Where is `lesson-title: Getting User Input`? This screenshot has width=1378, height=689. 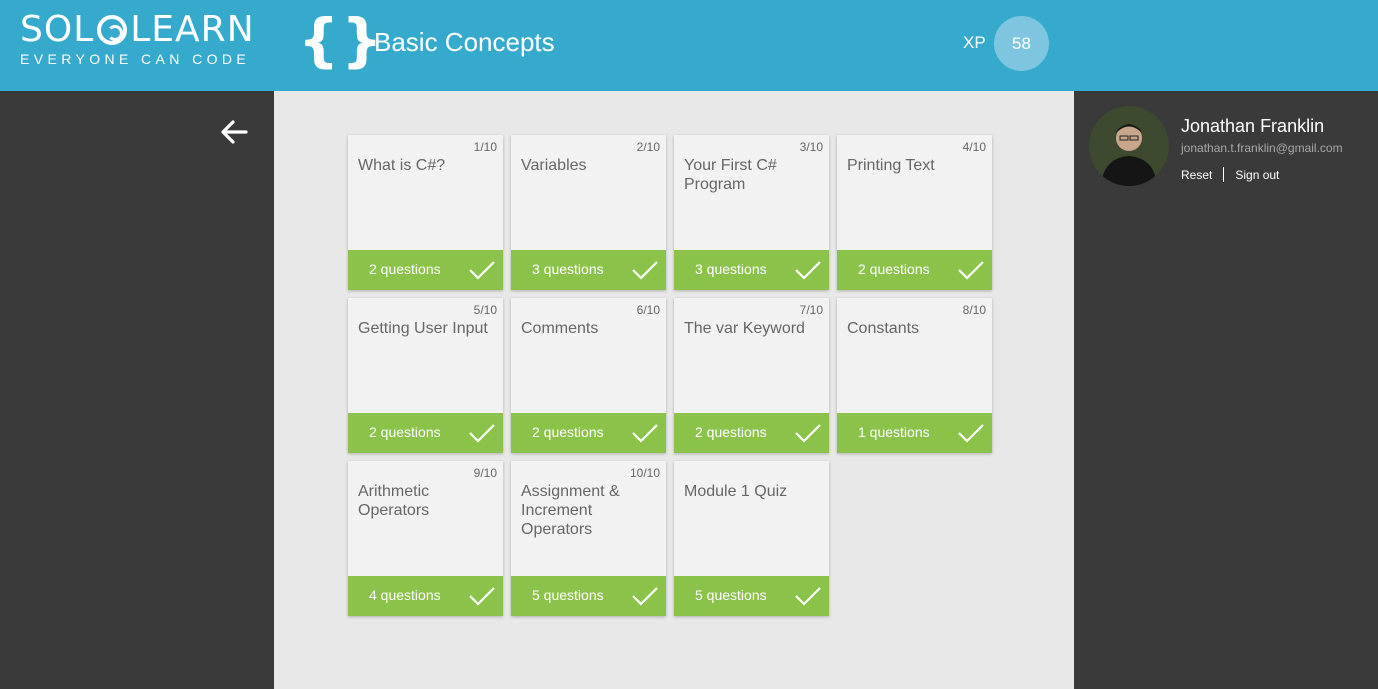
lesson-title: Getting User Input is located at coordinates (423, 328).